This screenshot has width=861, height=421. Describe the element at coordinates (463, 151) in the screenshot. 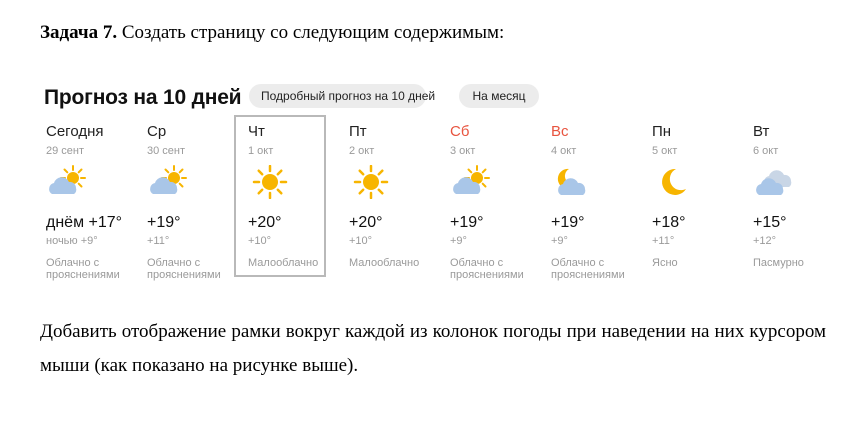

I see `day-date: 3 окт` at that location.